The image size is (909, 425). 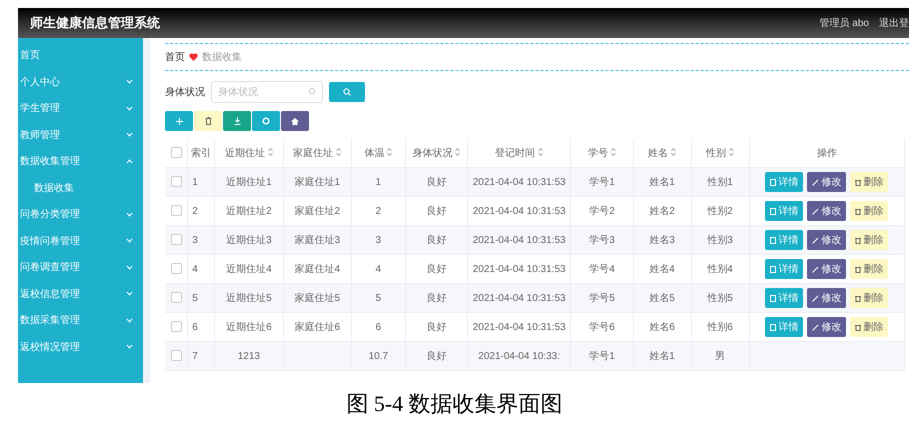 What do you see at coordinates (249, 356) in the screenshot?
I see `table-cell: 1213` at bounding box center [249, 356].